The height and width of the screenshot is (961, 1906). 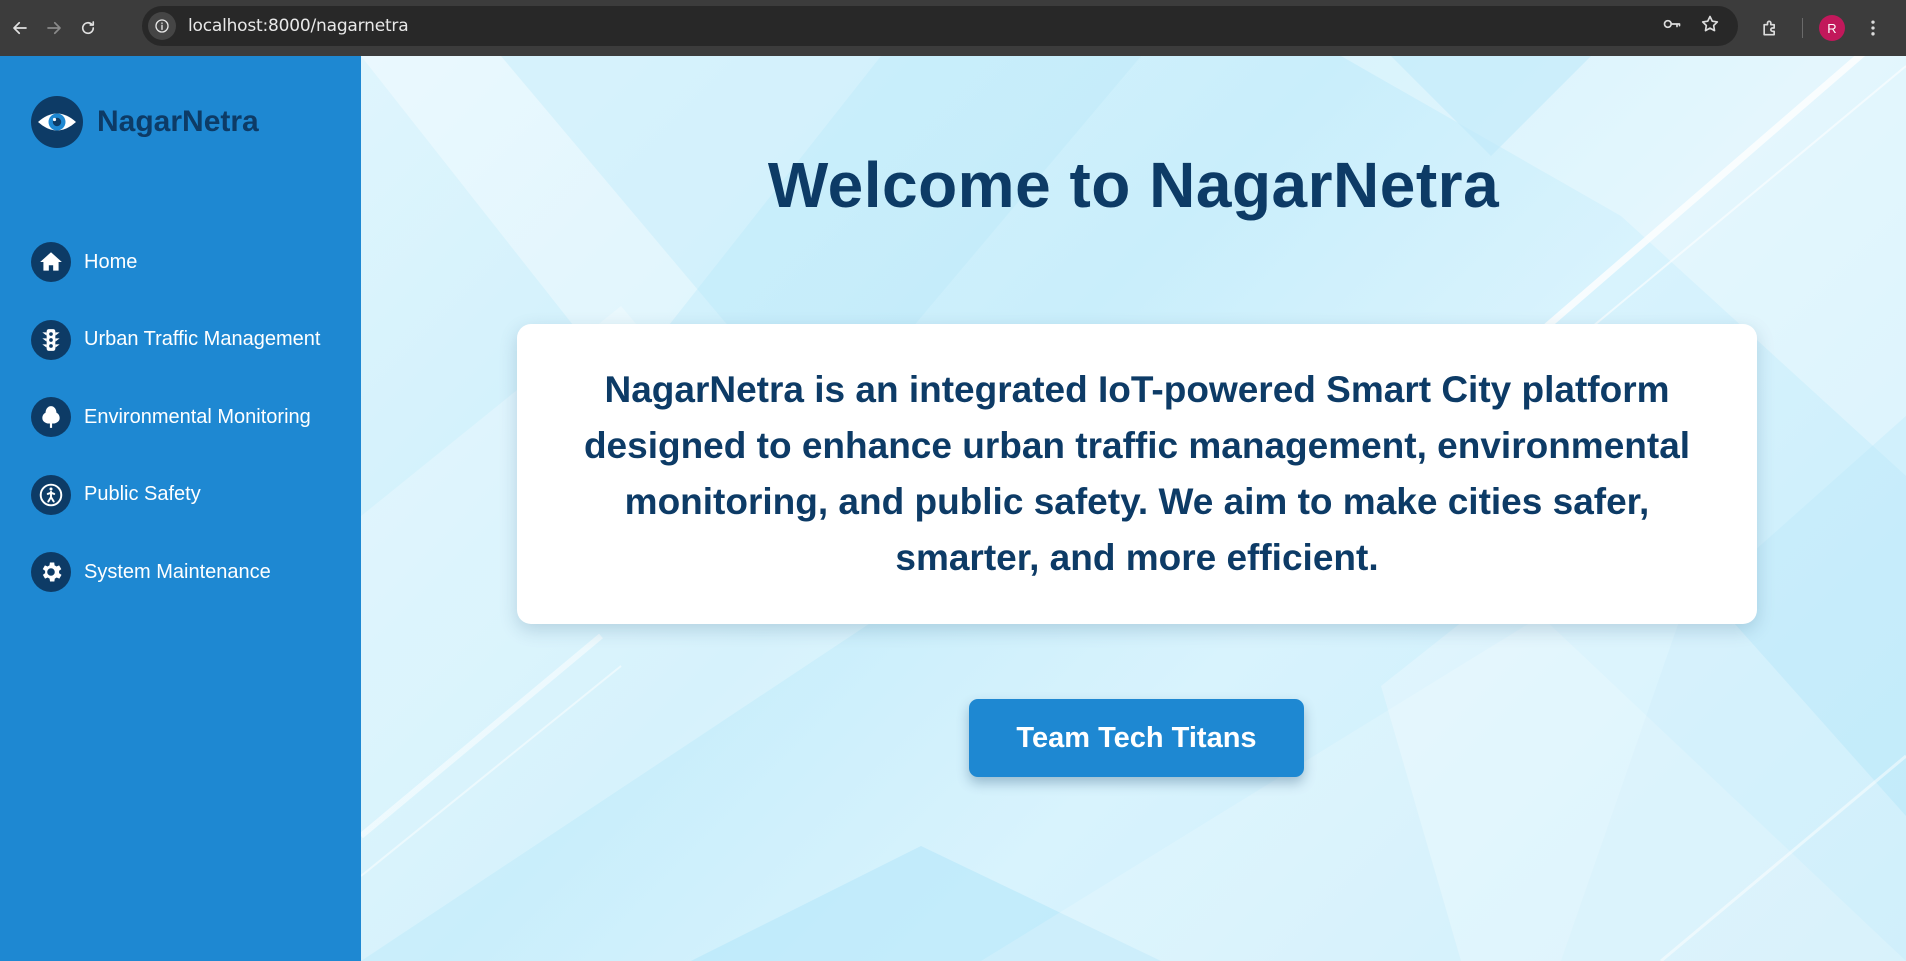 What do you see at coordinates (202, 339) in the screenshot?
I see `sidebar-item-label: Urban Traffic Management` at bounding box center [202, 339].